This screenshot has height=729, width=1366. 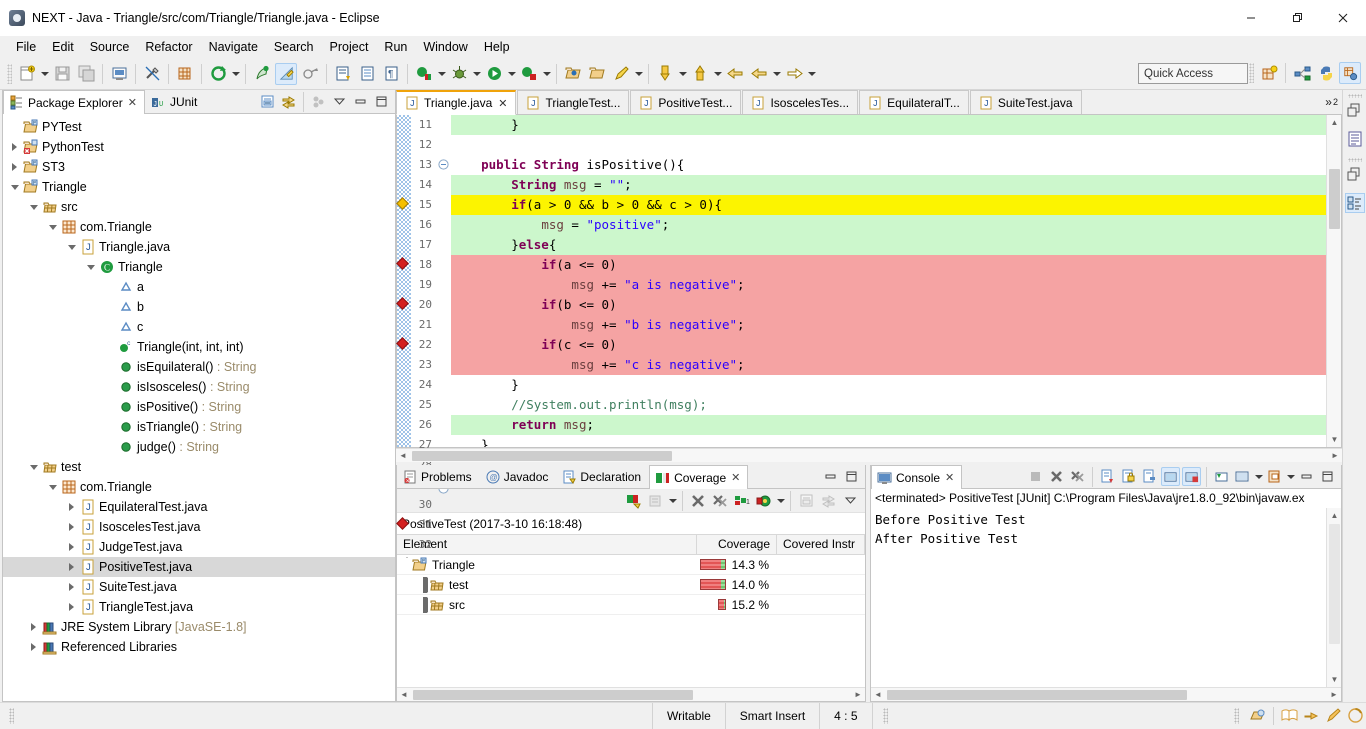 What do you see at coordinates (199, 207) in the screenshot?
I see `tree-item: src` at bounding box center [199, 207].